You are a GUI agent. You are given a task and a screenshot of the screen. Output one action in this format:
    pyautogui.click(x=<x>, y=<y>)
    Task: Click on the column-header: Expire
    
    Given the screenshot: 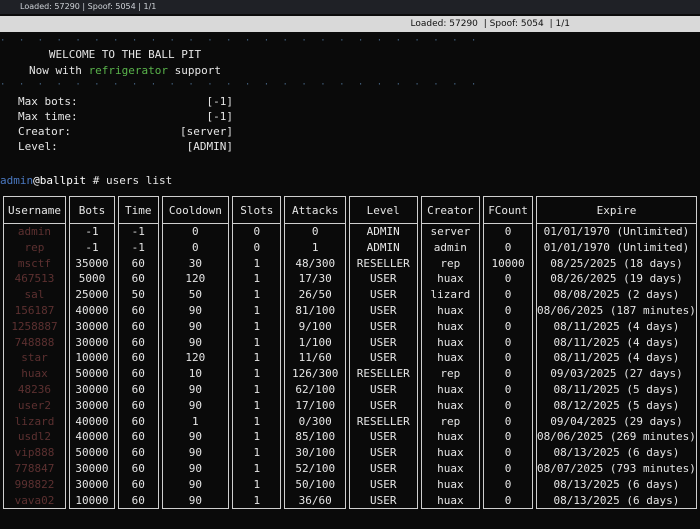 What is the action you would take?
    pyautogui.click(x=616, y=210)
    